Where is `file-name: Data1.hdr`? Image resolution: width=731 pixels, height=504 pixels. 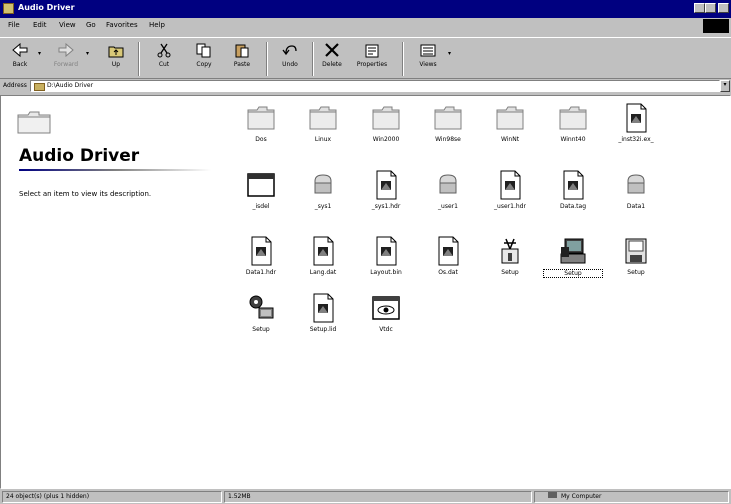
file-name: Data1.hdr is located at coordinates (261, 272).